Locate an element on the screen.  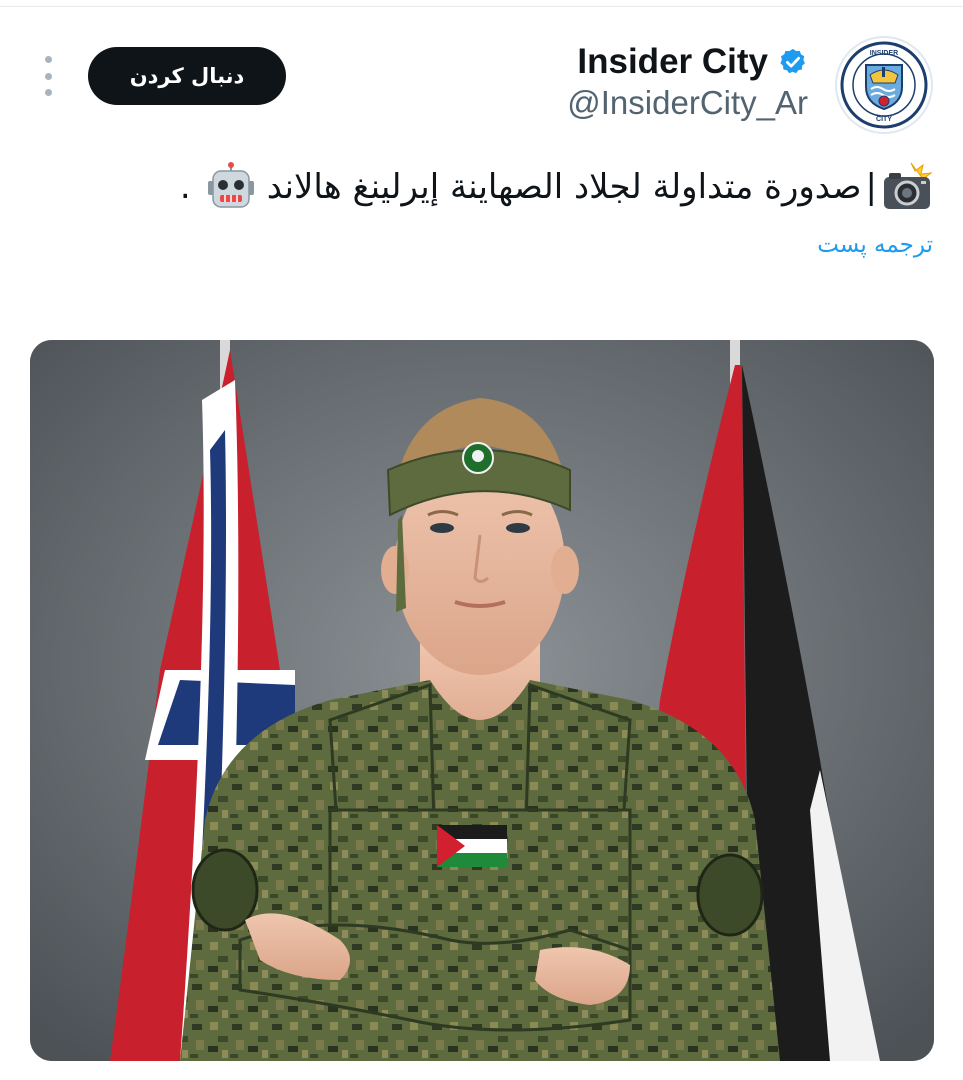
profile-avatar: INSIDER CITY is located at coordinates (884, 85).